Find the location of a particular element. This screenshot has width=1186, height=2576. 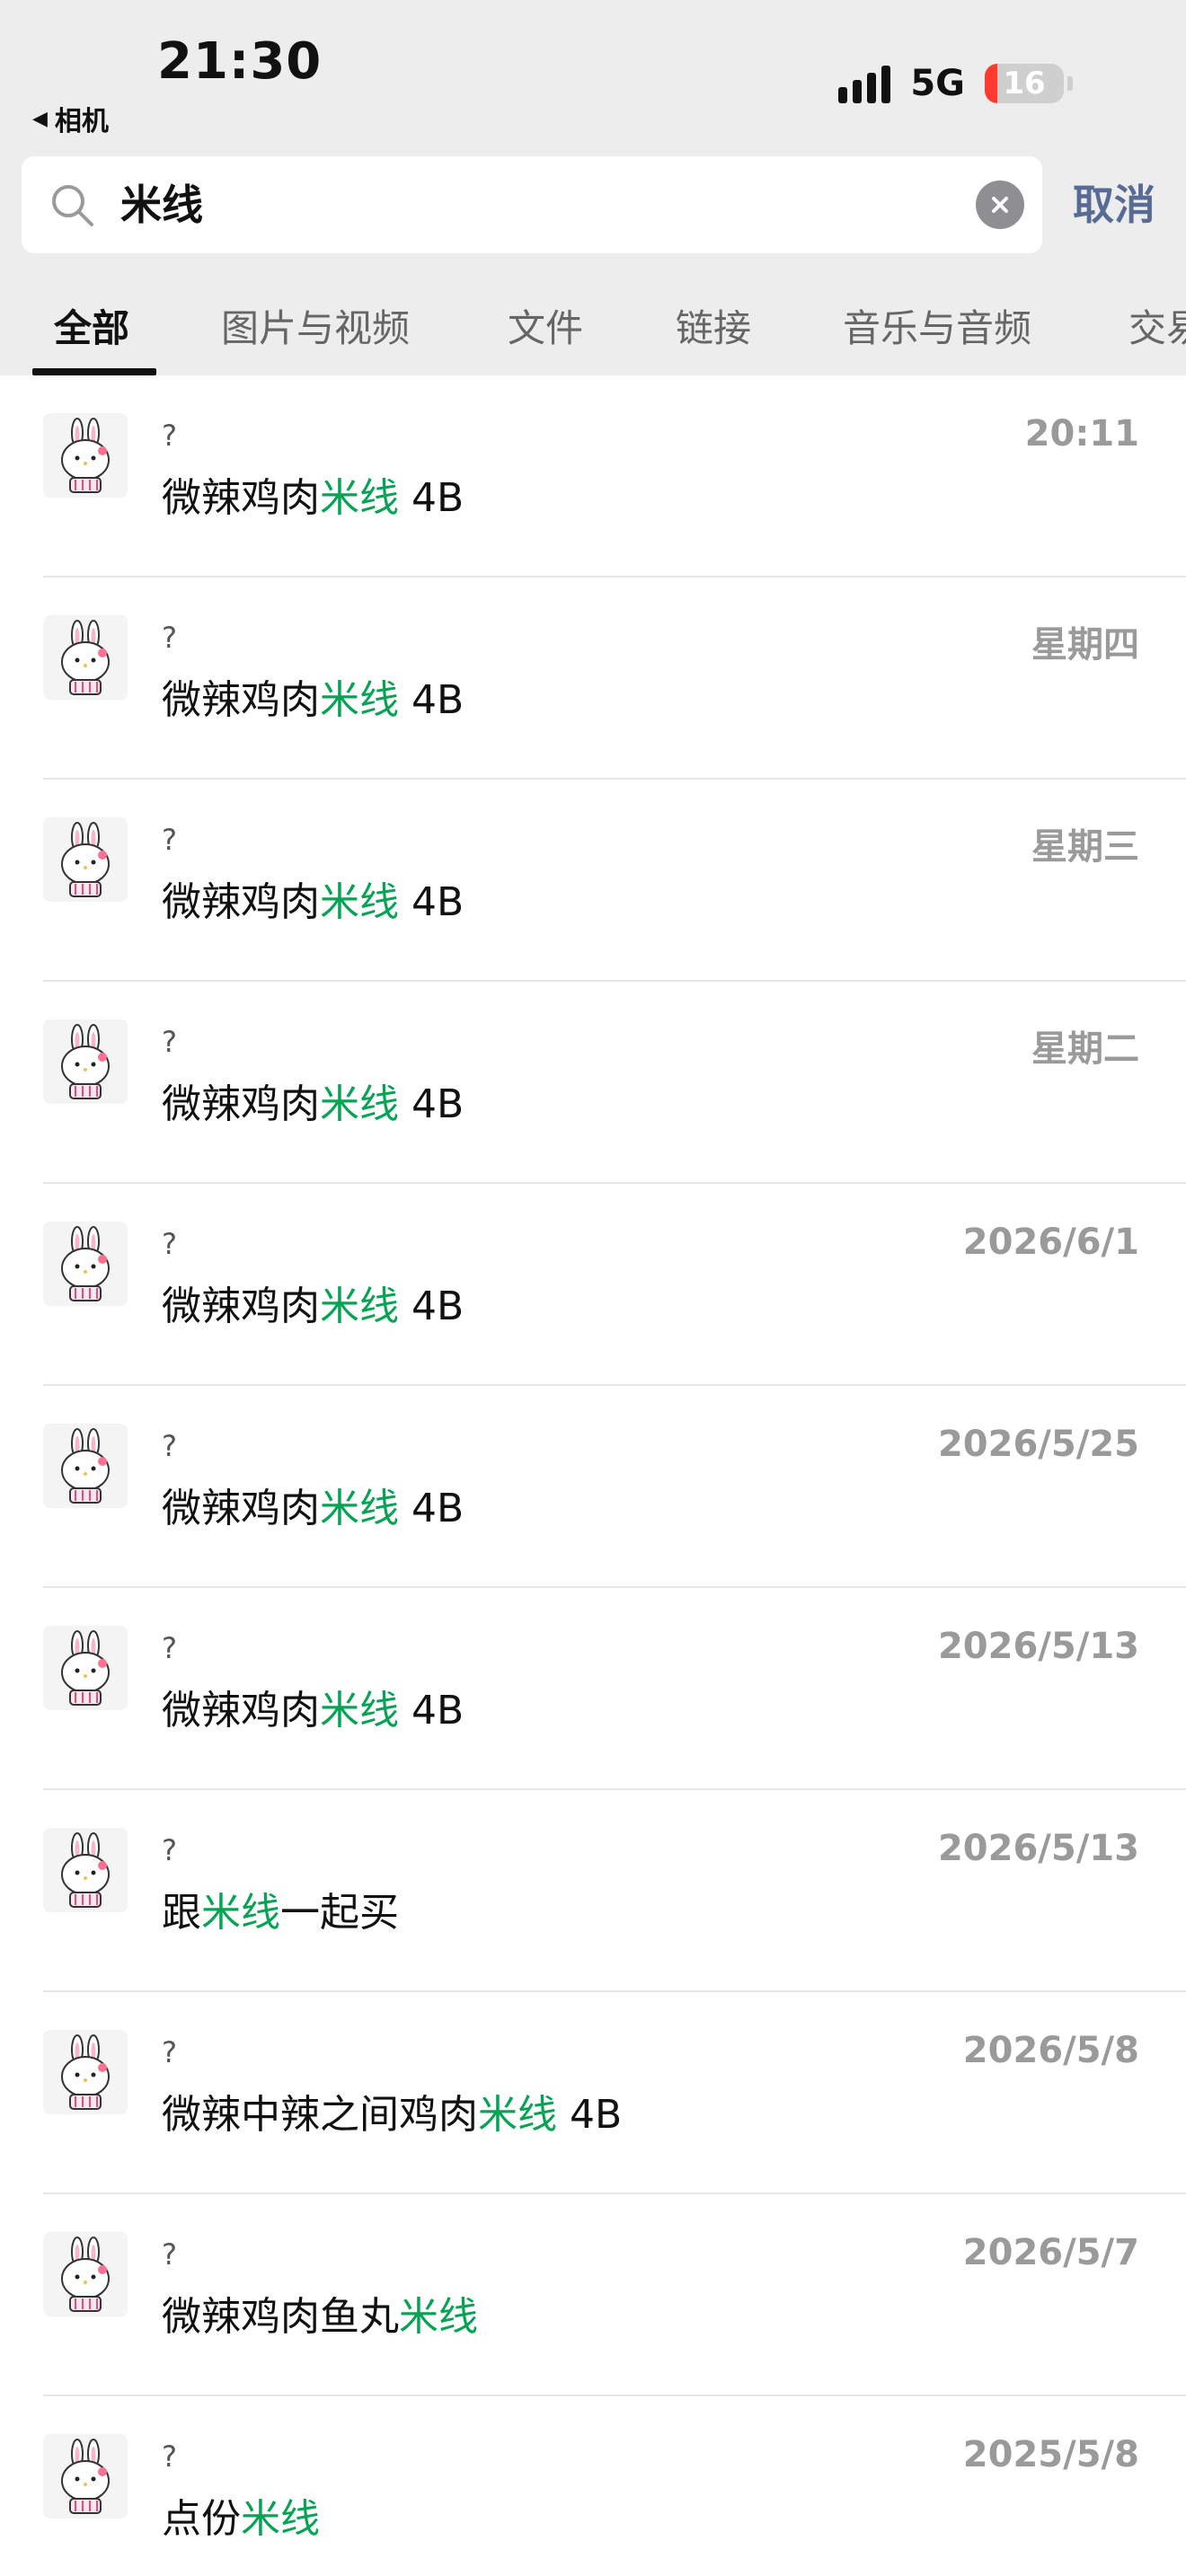

network-type: 5G is located at coordinates (937, 83).